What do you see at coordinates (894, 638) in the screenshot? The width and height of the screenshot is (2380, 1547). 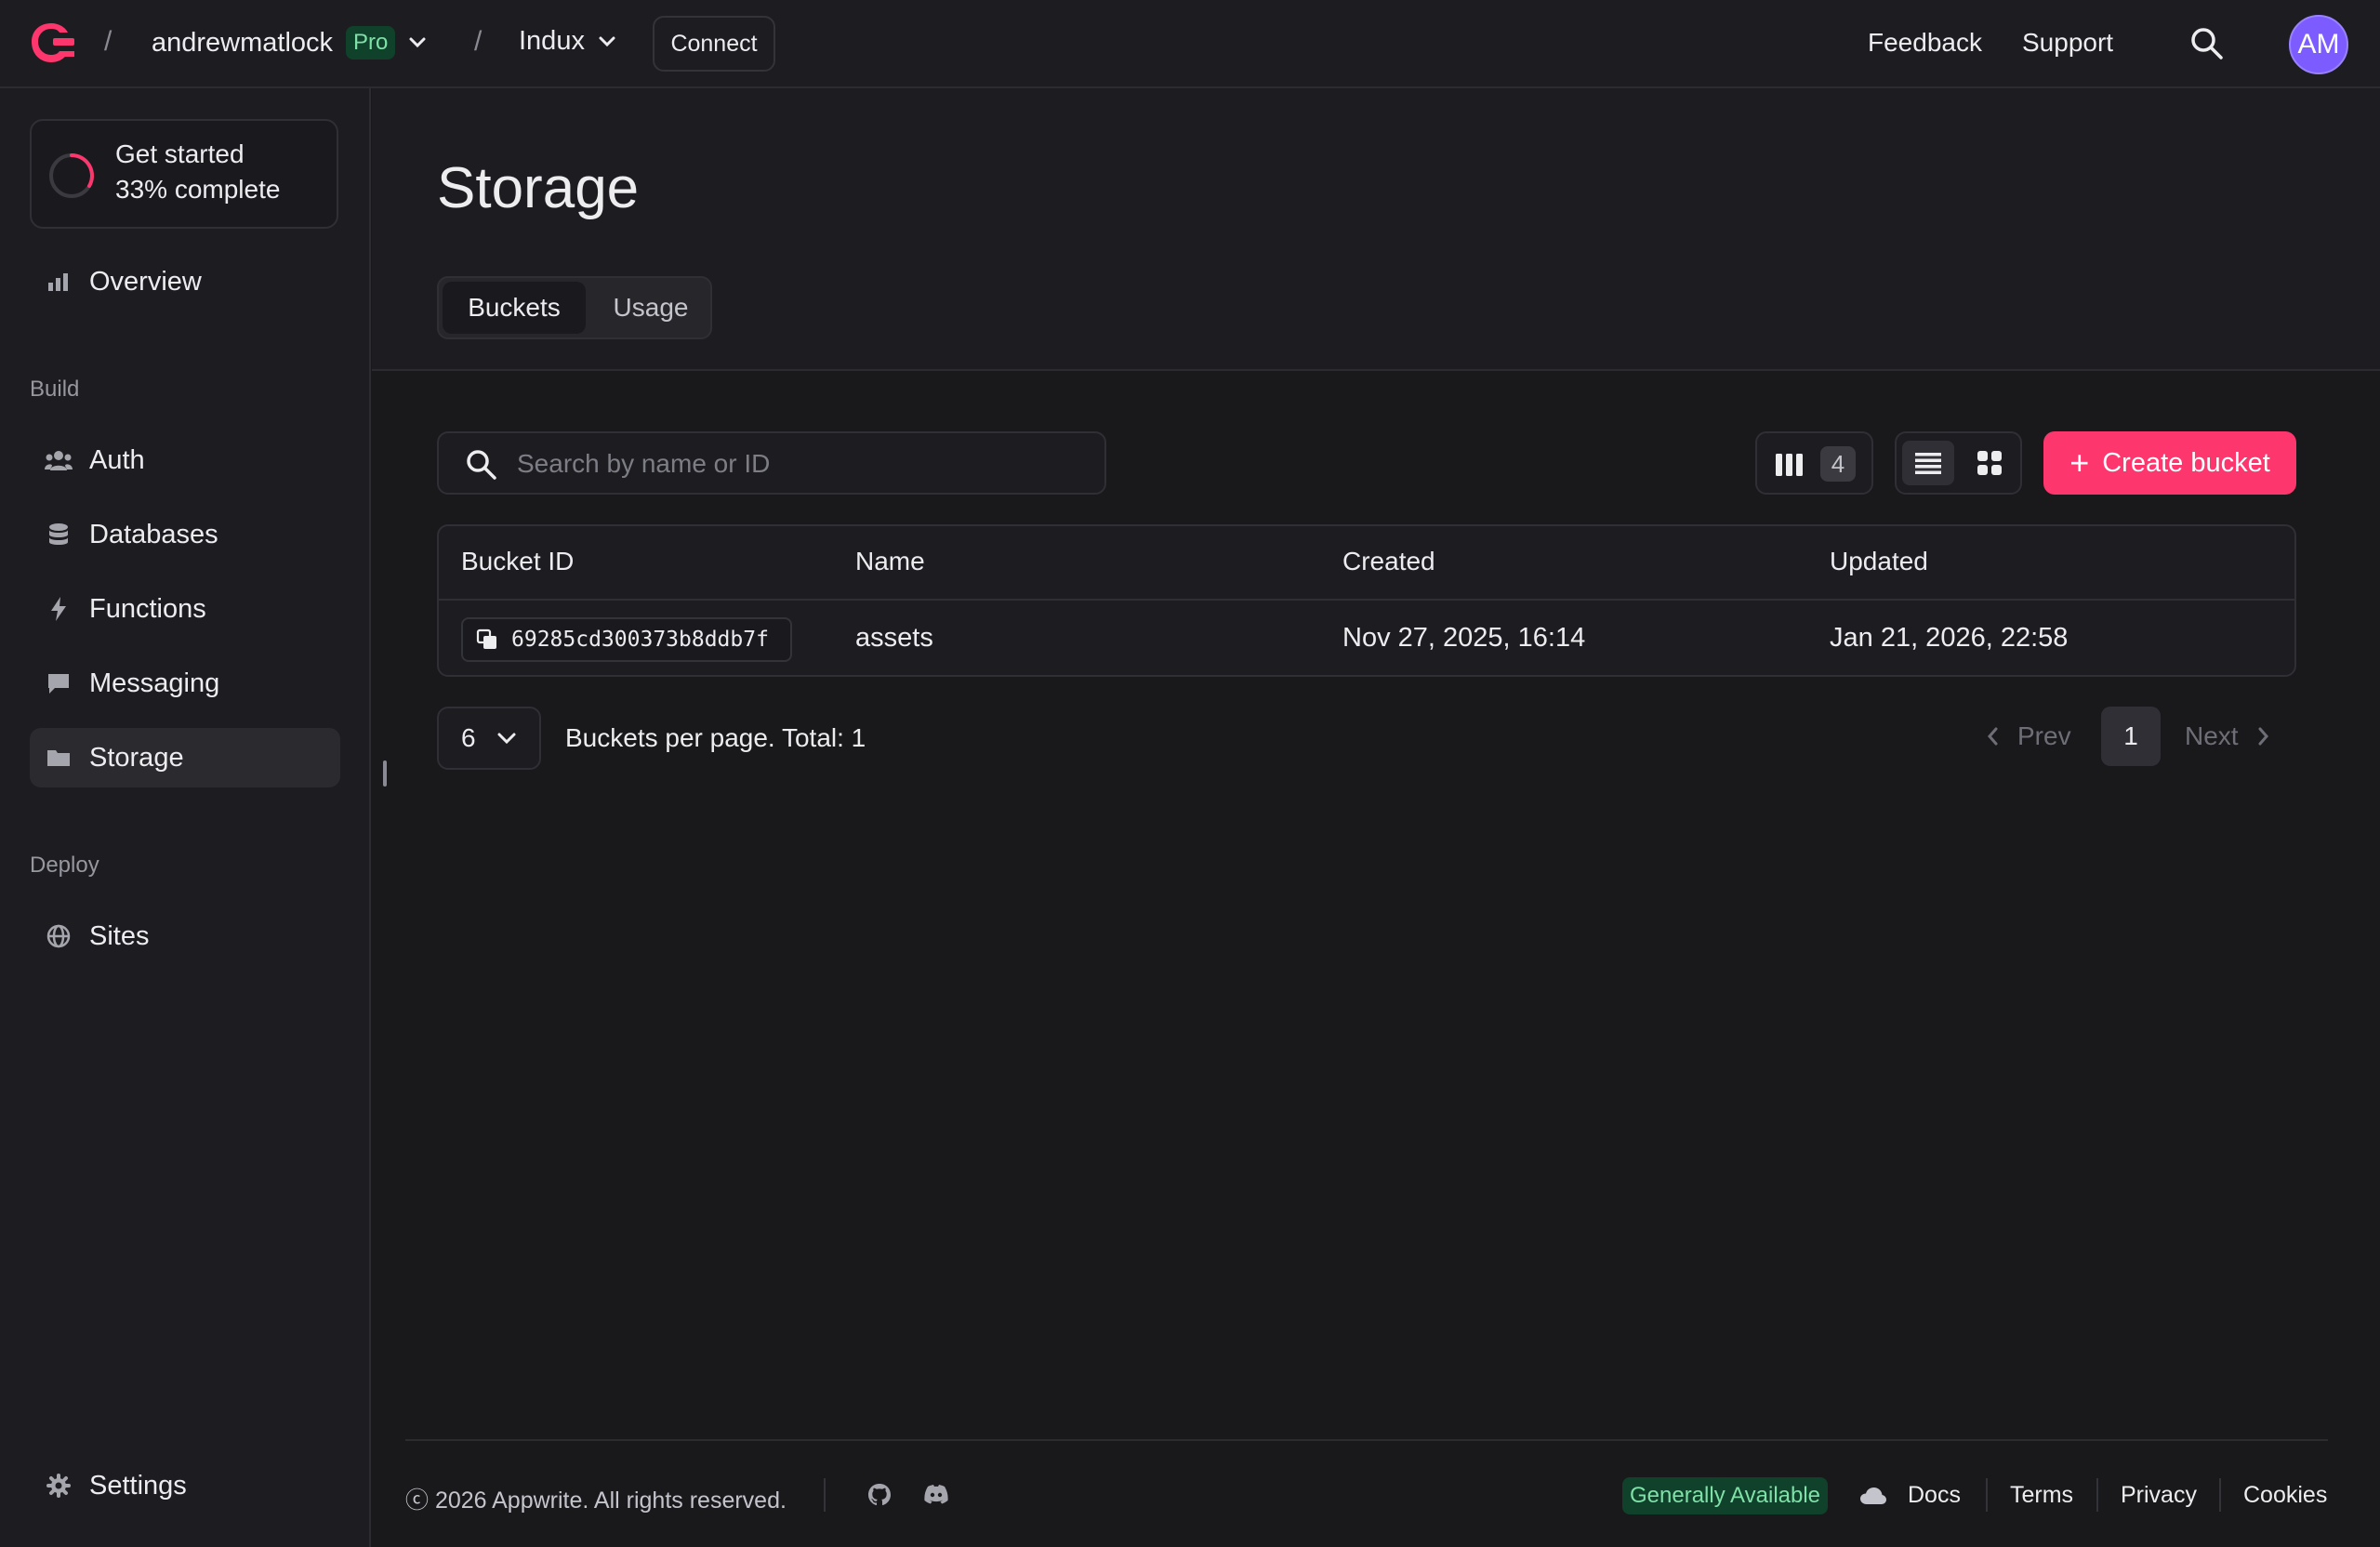 I see `bucket-name: assets` at bounding box center [894, 638].